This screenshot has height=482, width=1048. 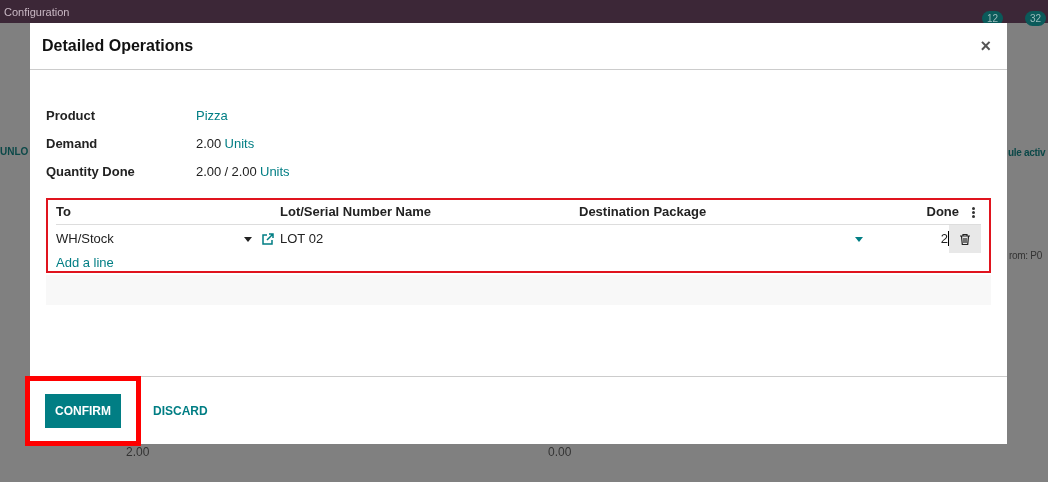 What do you see at coordinates (1025, 256) in the screenshot?
I see `field-text: rom: P0` at bounding box center [1025, 256].